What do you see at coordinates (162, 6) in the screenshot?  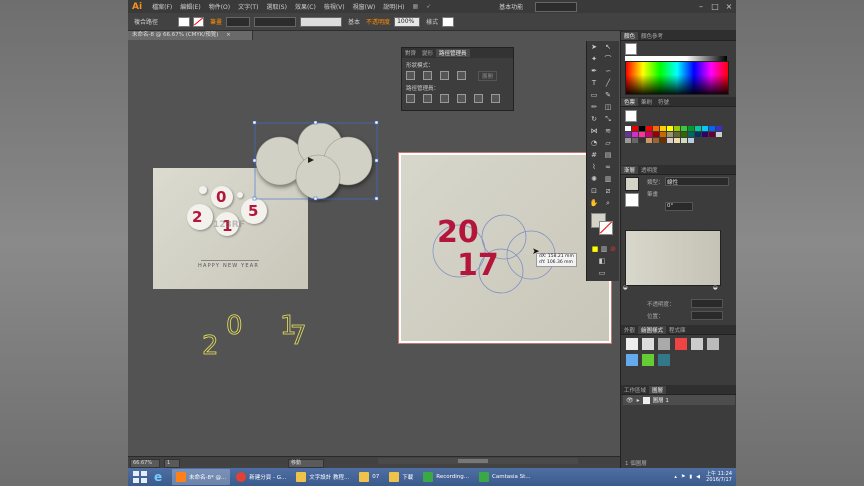 I see `menu-file: 檔案(F)` at bounding box center [162, 6].